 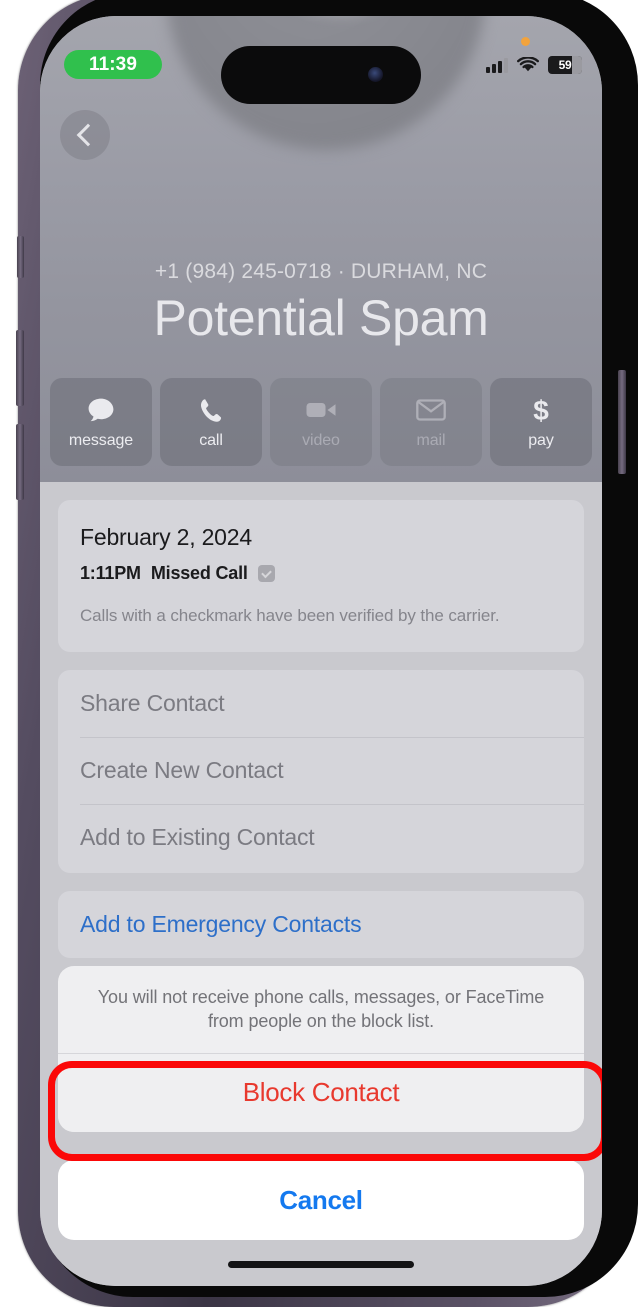 What do you see at coordinates (321, 410) in the screenshot?
I see `video-camera-icon` at bounding box center [321, 410].